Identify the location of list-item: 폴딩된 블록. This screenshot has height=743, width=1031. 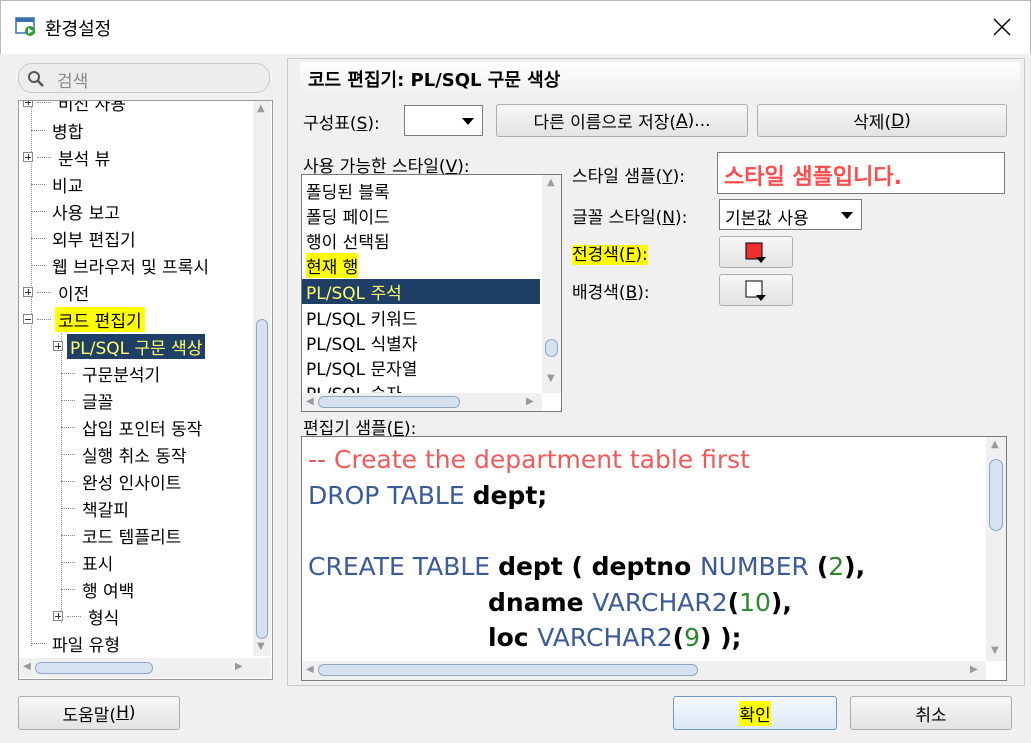
(421, 190).